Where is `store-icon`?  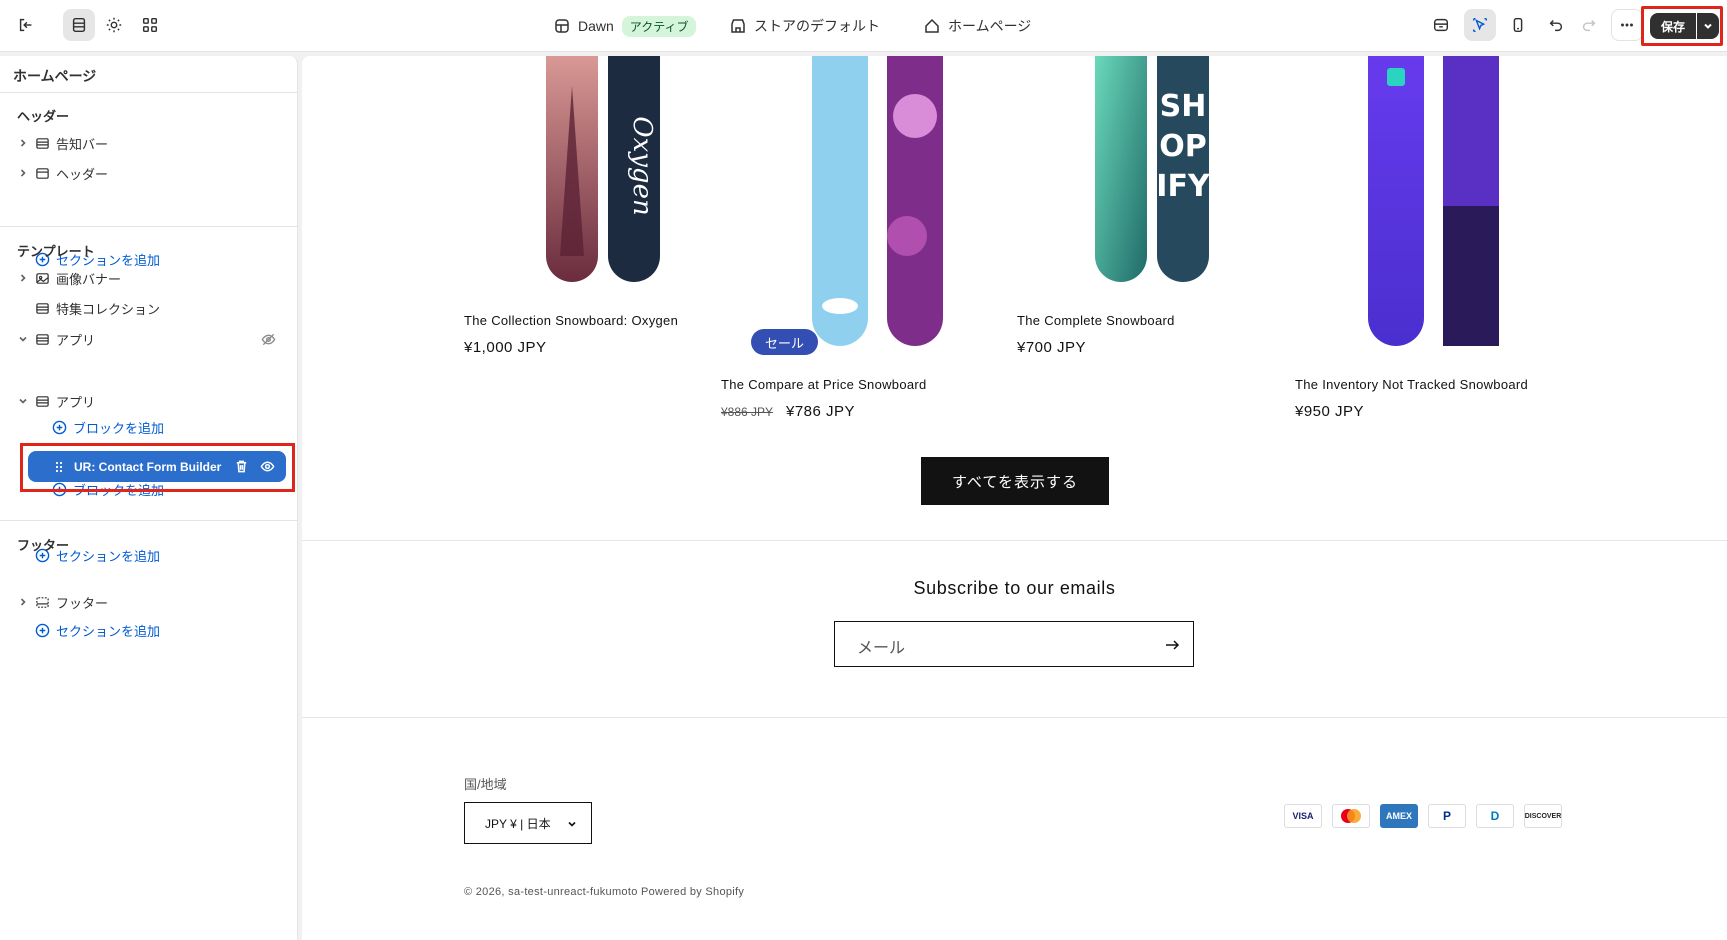 store-icon is located at coordinates (738, 26).